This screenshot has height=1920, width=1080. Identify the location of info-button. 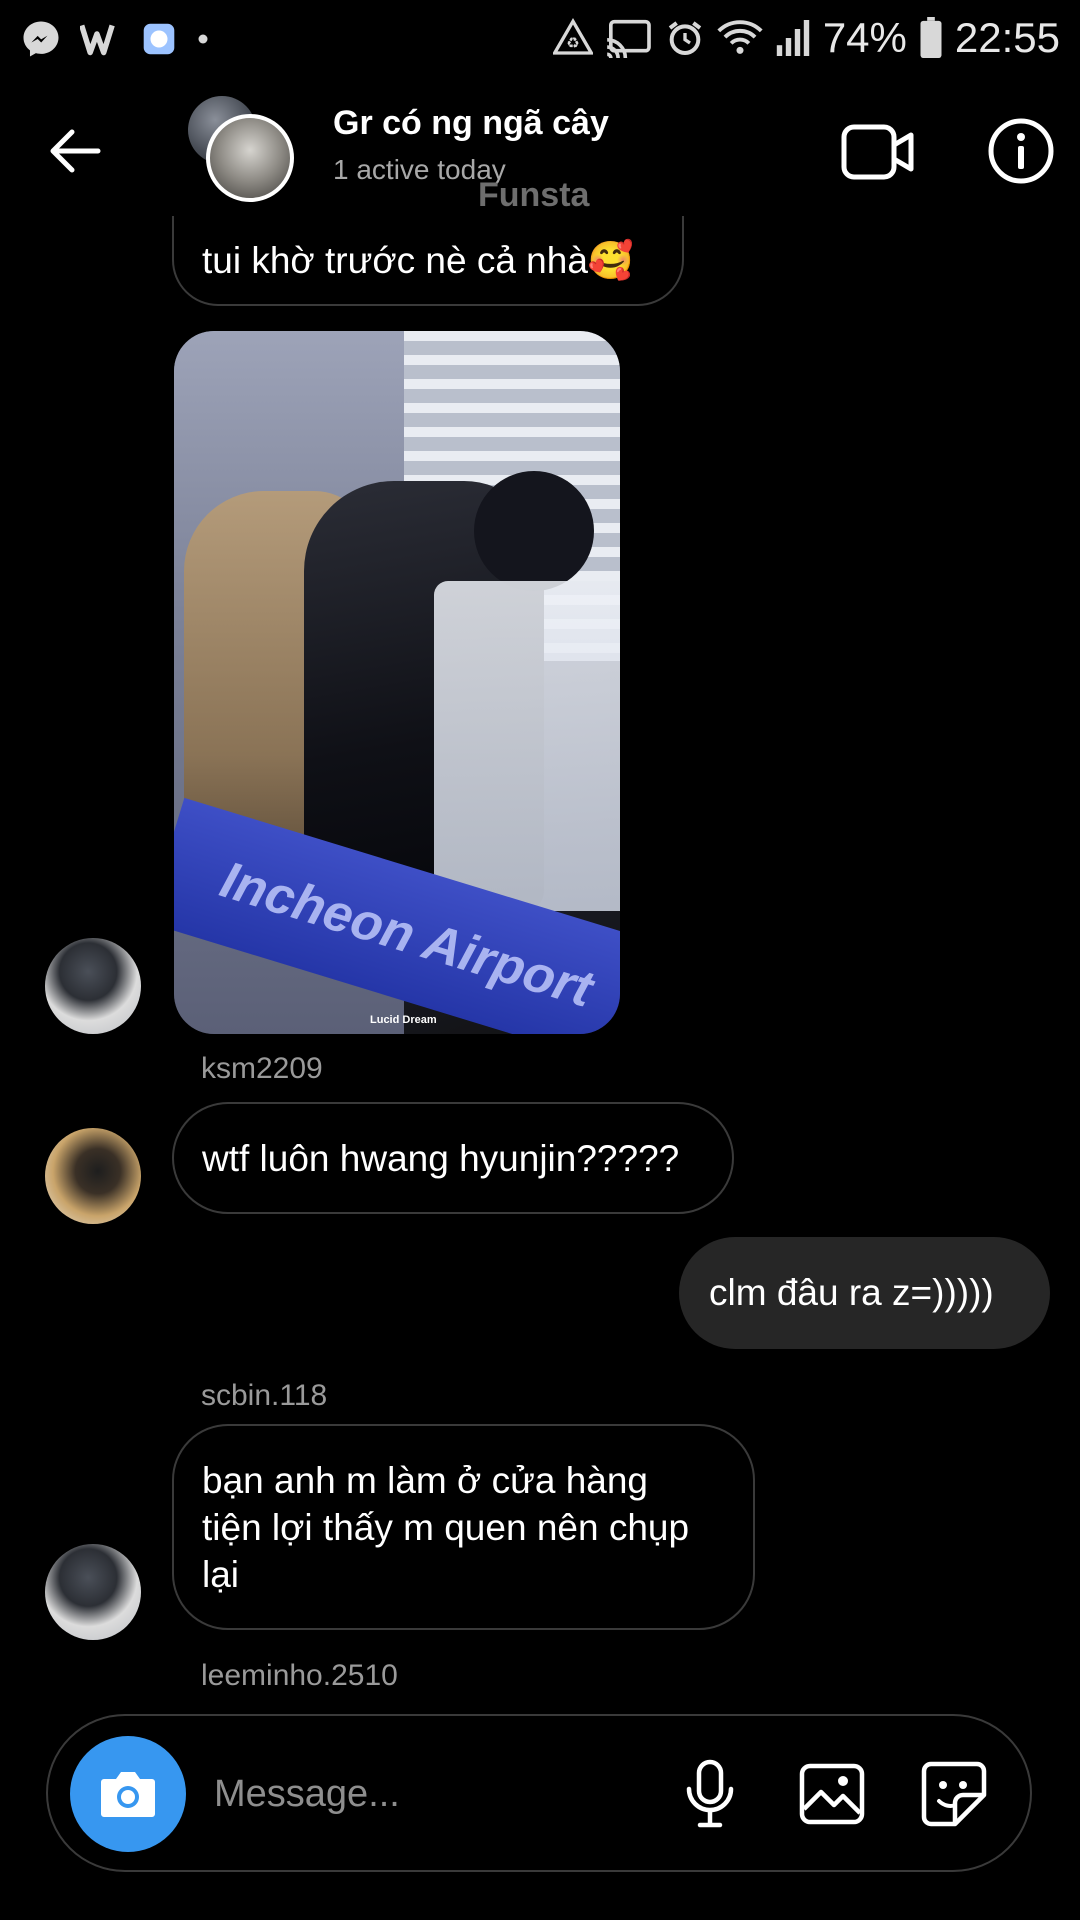
(1021, 151).